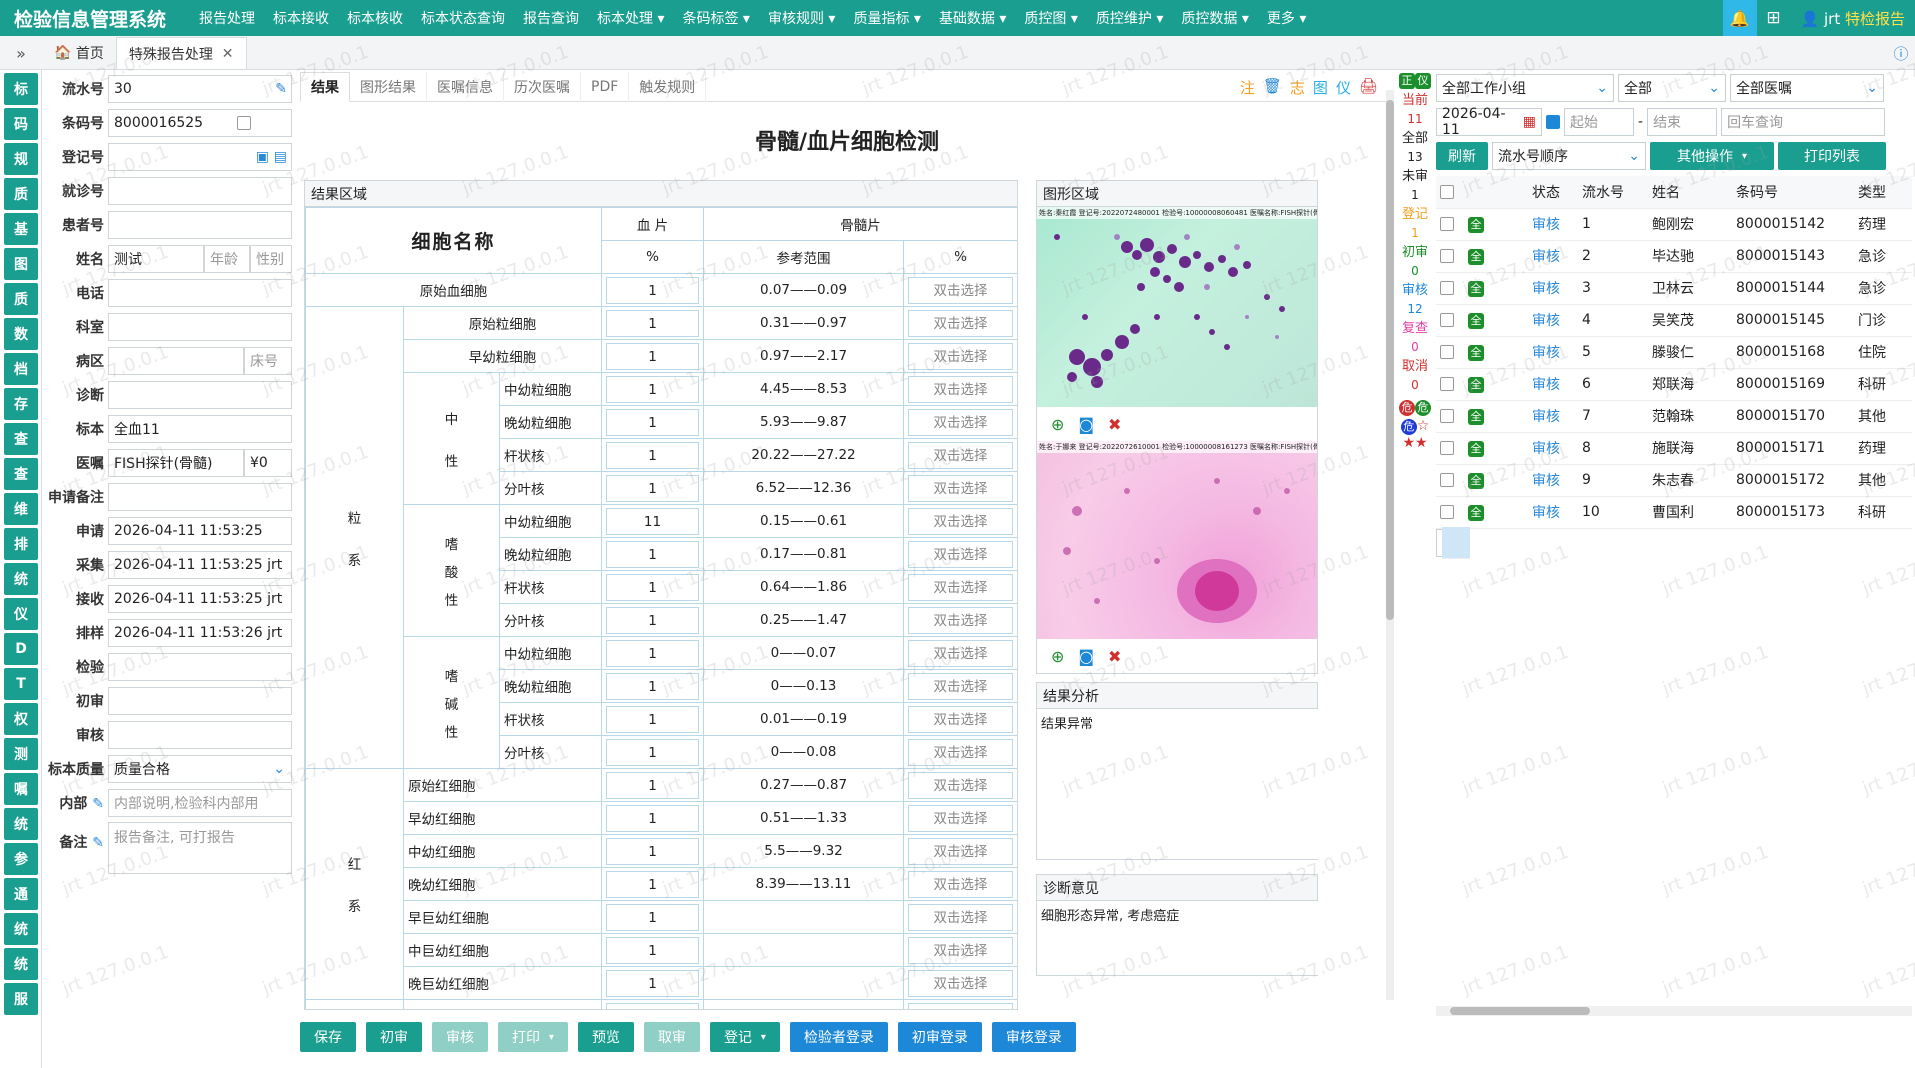 The height and width of the screenshot is (1068, 1915). Describe the element at coordinates (1390, 545) in the screenshot. I see `center-scrollbar` at that location.